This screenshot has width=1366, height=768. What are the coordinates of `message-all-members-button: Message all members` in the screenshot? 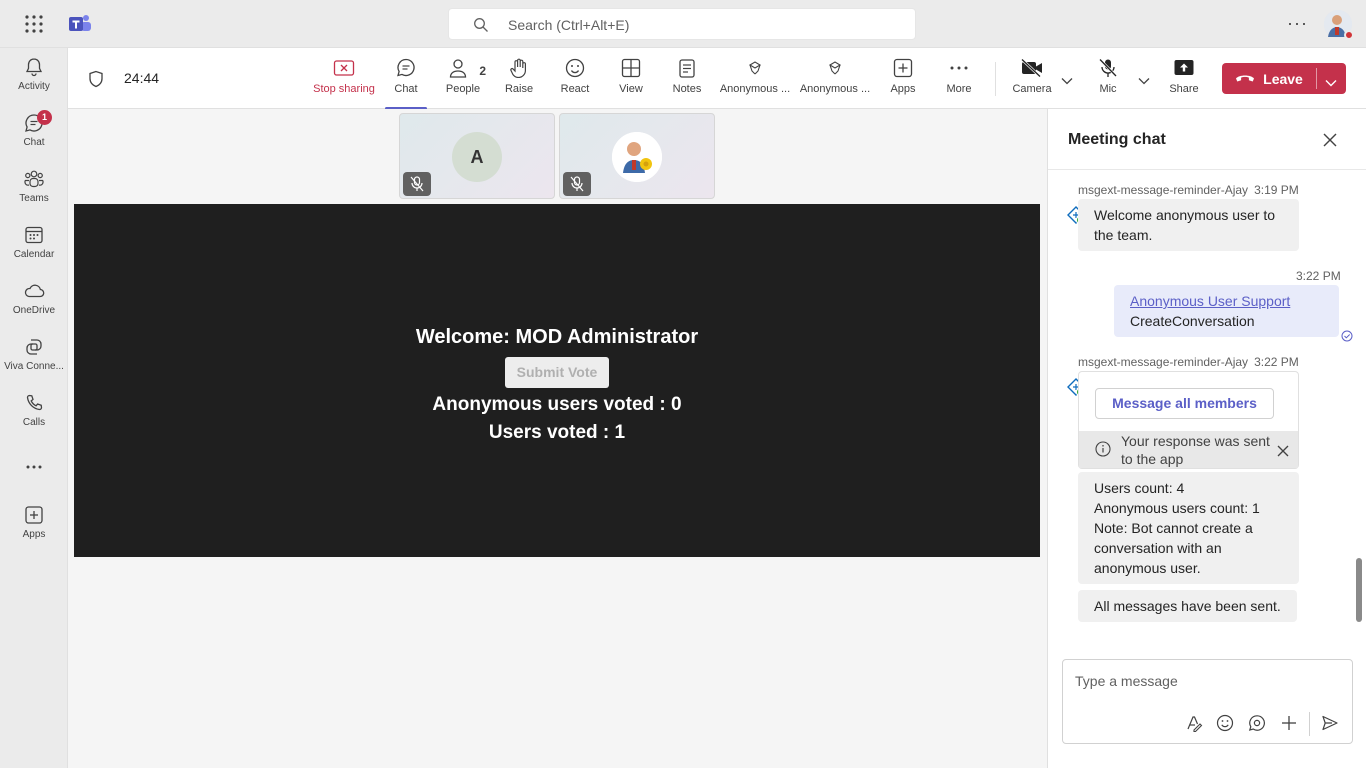 It's located at (1184, 403).